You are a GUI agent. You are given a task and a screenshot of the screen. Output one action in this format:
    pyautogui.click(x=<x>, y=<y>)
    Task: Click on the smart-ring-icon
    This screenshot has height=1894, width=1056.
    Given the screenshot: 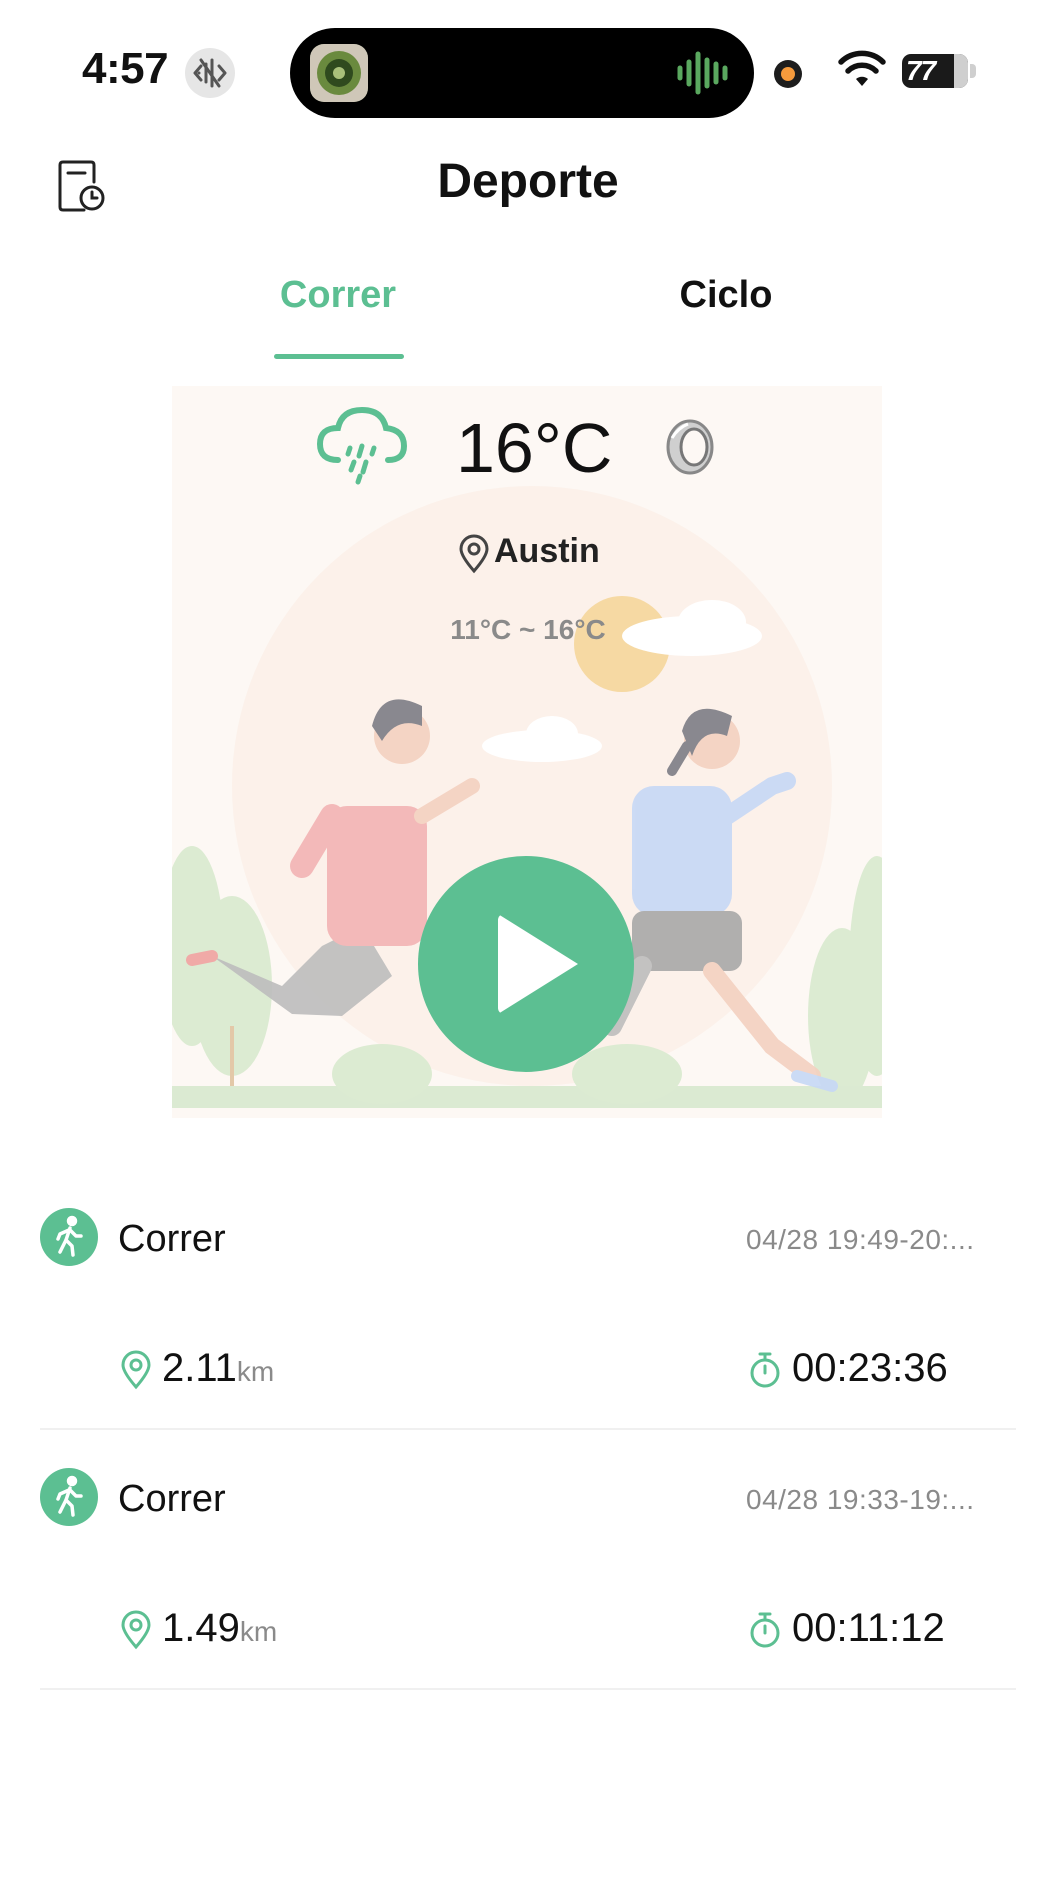 What is the action you would take?
    pyautogui.click(x=690, y=449)
    